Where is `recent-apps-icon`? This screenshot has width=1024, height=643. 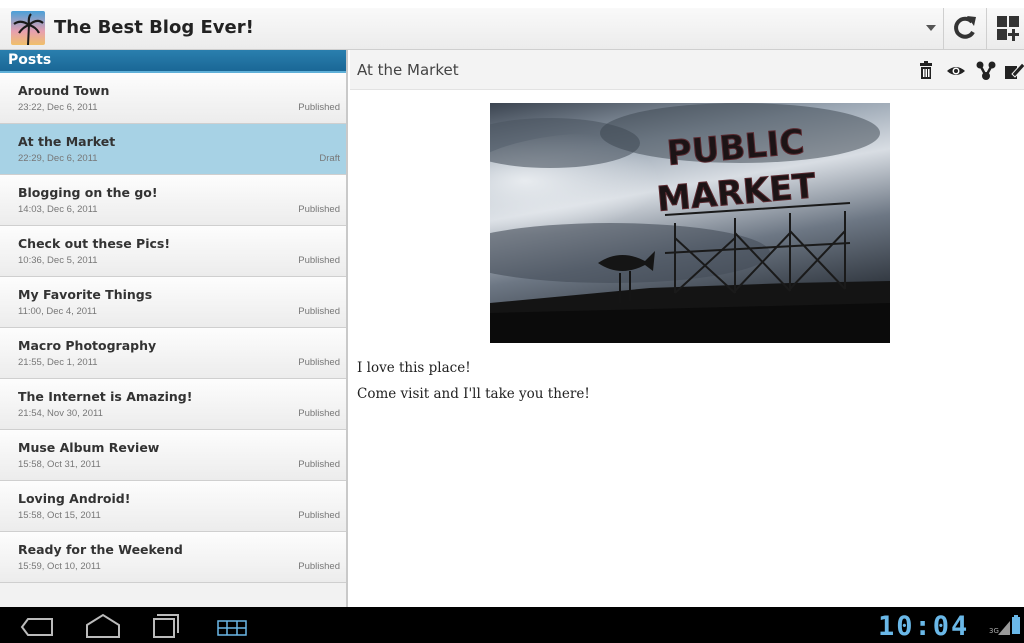 recent-apps-icon is located at coordinates (164, 626).